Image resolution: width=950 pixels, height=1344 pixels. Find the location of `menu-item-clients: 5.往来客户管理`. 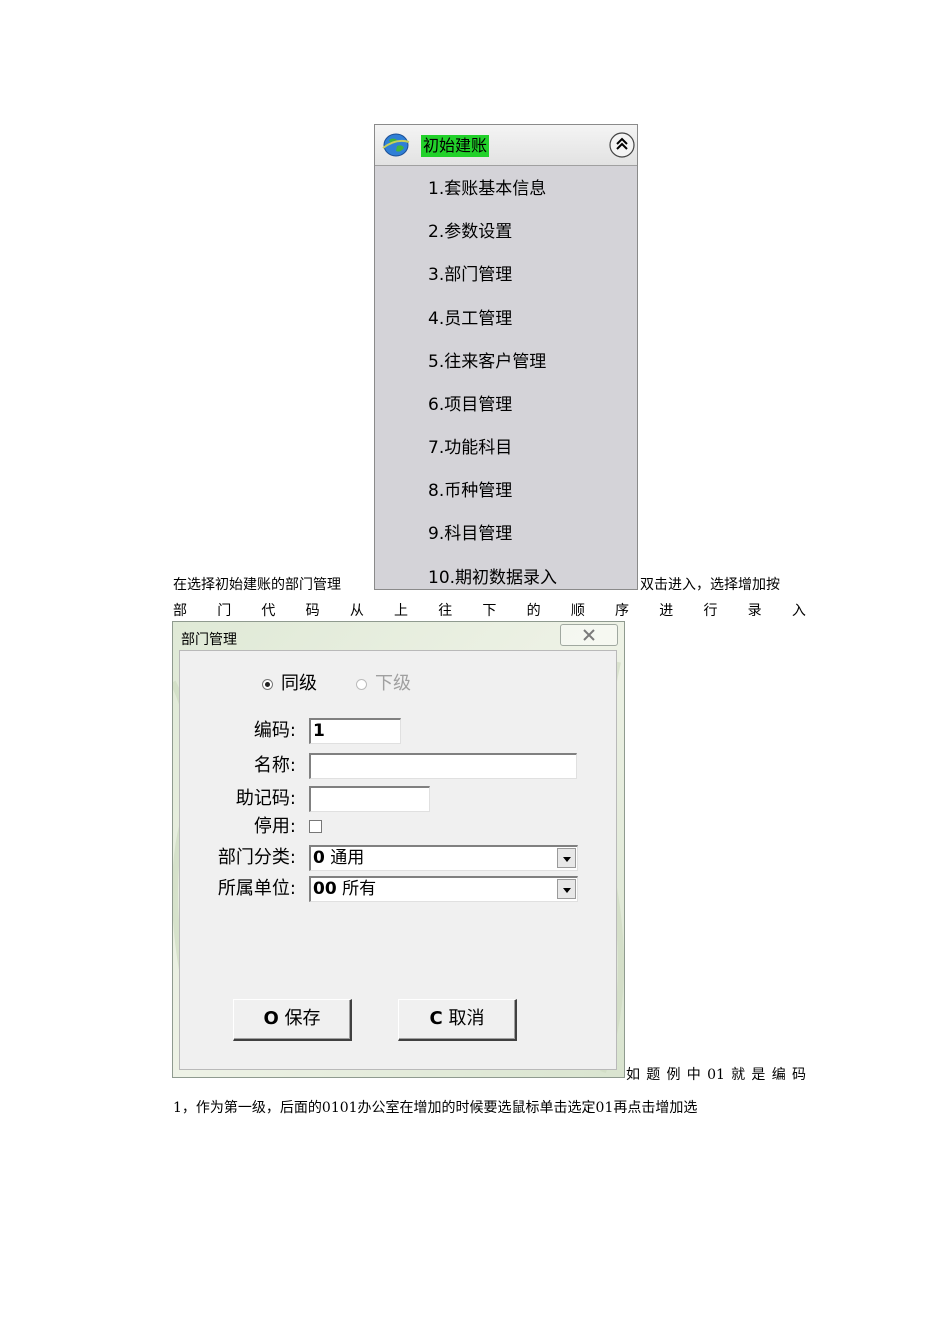

menu-item-clients: 5.往来客户管理 is located at coordinates (487, 362).